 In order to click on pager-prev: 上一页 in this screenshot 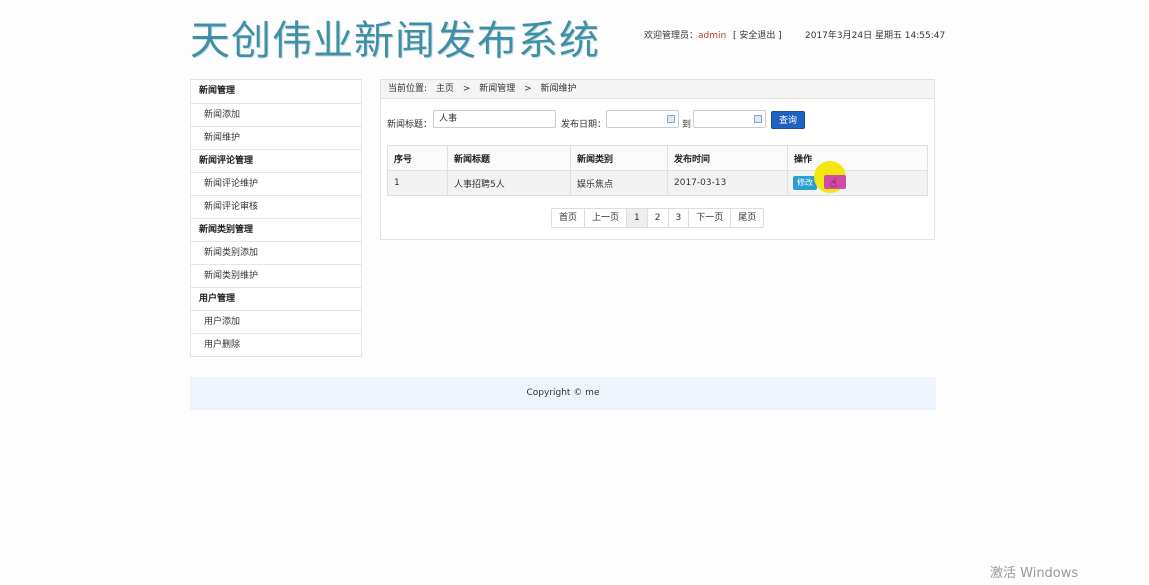, I will do `click(605, 218)`.